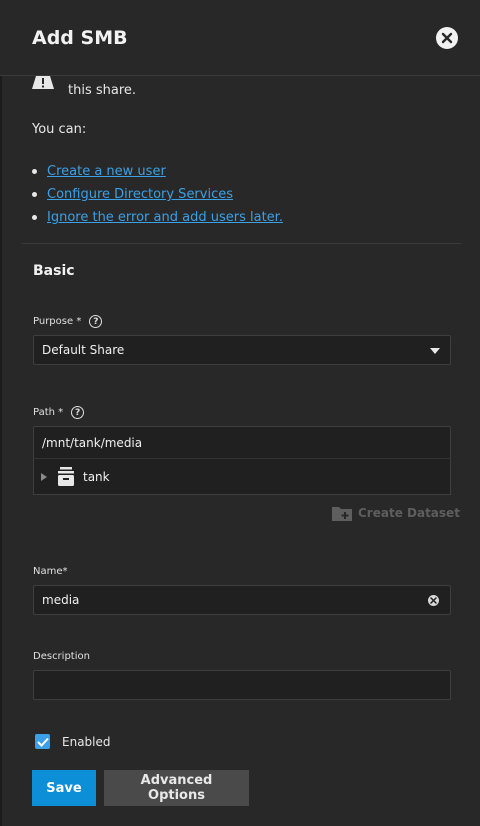 The width and height of the screenshot is (480, 826). I want to click on directory-services-link: Configure Directory Services, so click(140, 194).